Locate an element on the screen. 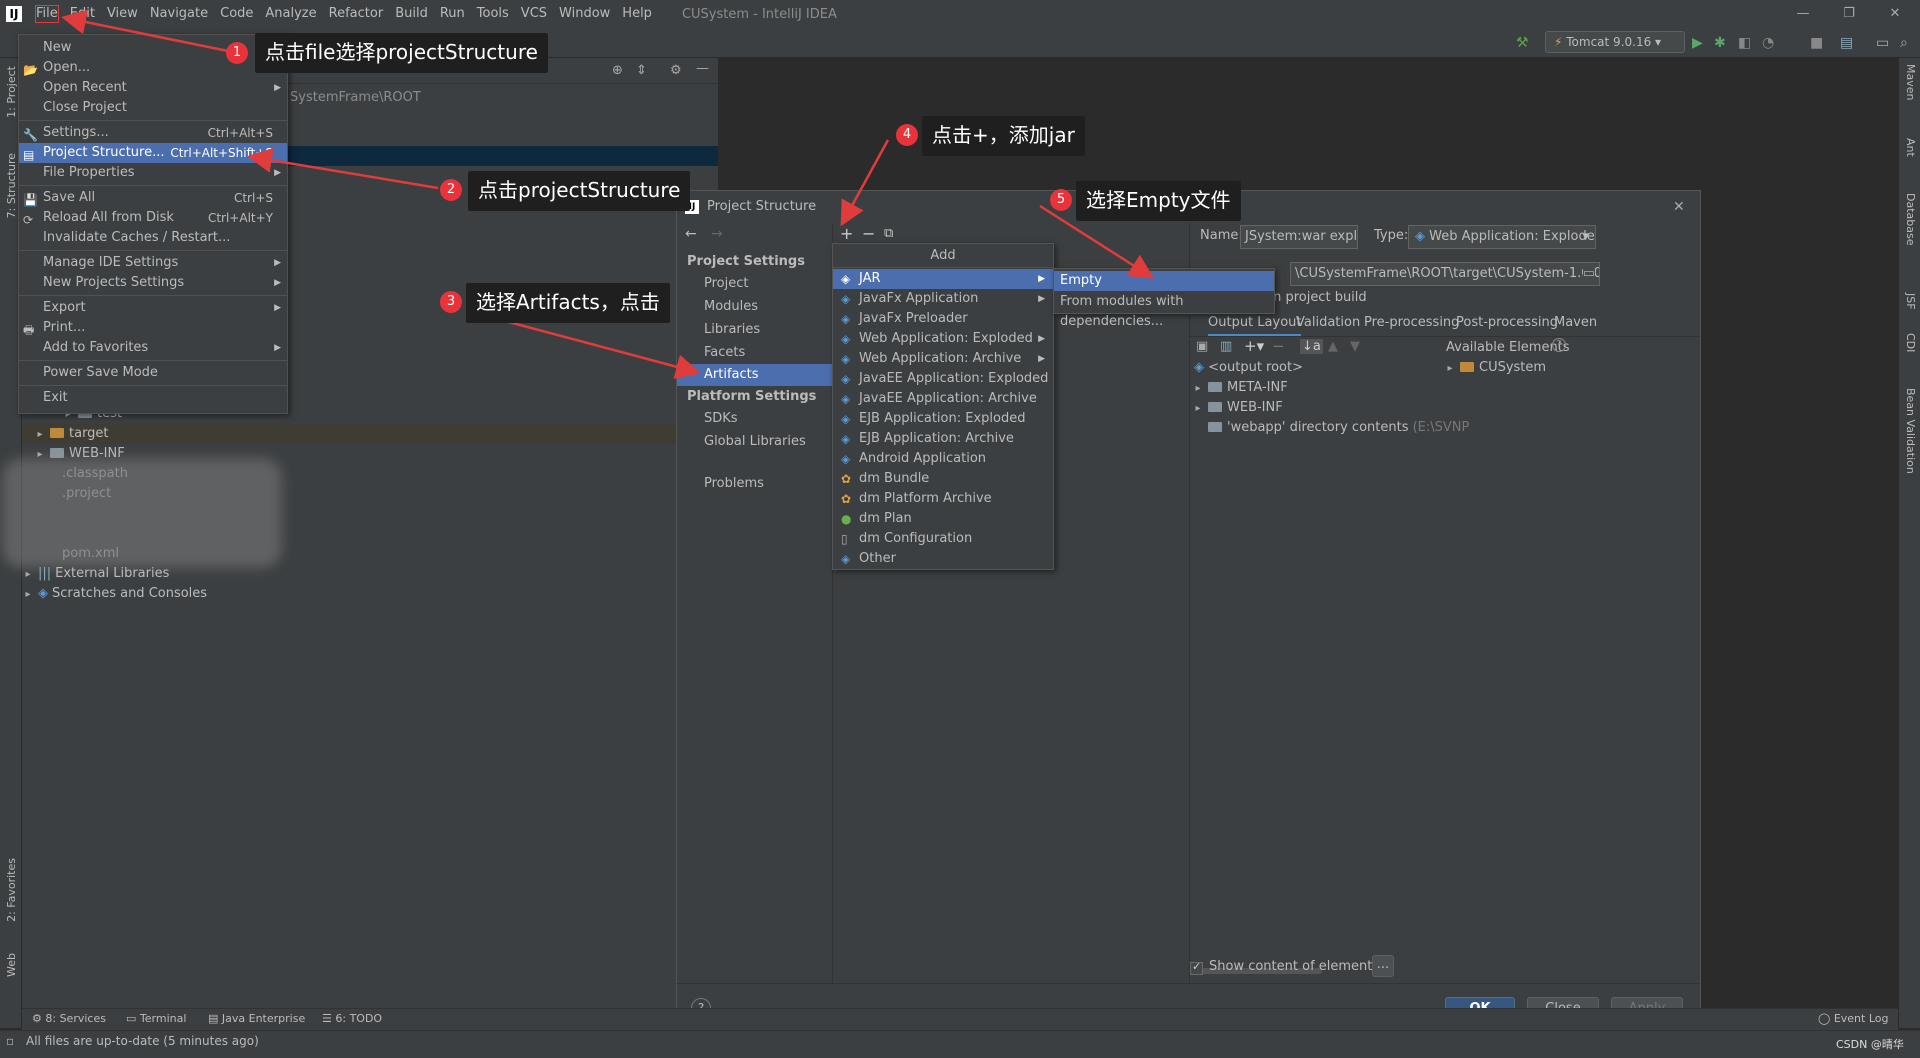 Image resolution: width=1920 pixels, height=1058 pixels. profile-icon: ◔ is located at coordinates (1768, 43).